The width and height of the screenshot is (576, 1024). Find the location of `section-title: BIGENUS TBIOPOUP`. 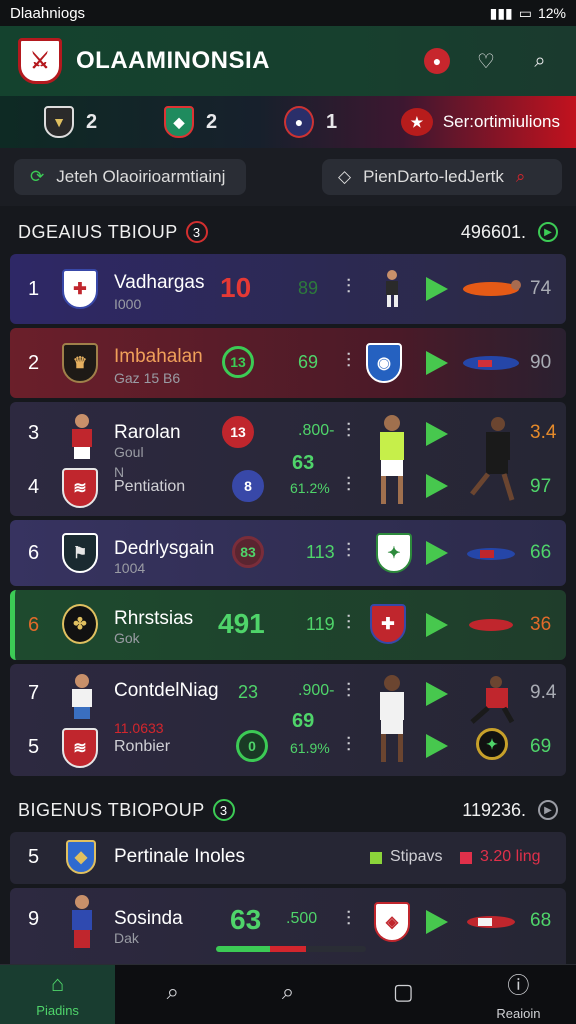

section-title: BIGENUS TBIOPOUP is located at coordinates (111, 809).